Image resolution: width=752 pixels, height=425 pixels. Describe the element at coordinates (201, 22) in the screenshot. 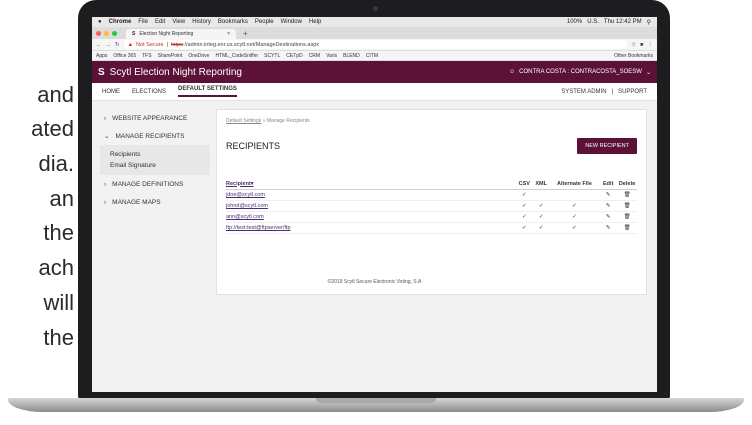

I see `menu-history: History` at that location.